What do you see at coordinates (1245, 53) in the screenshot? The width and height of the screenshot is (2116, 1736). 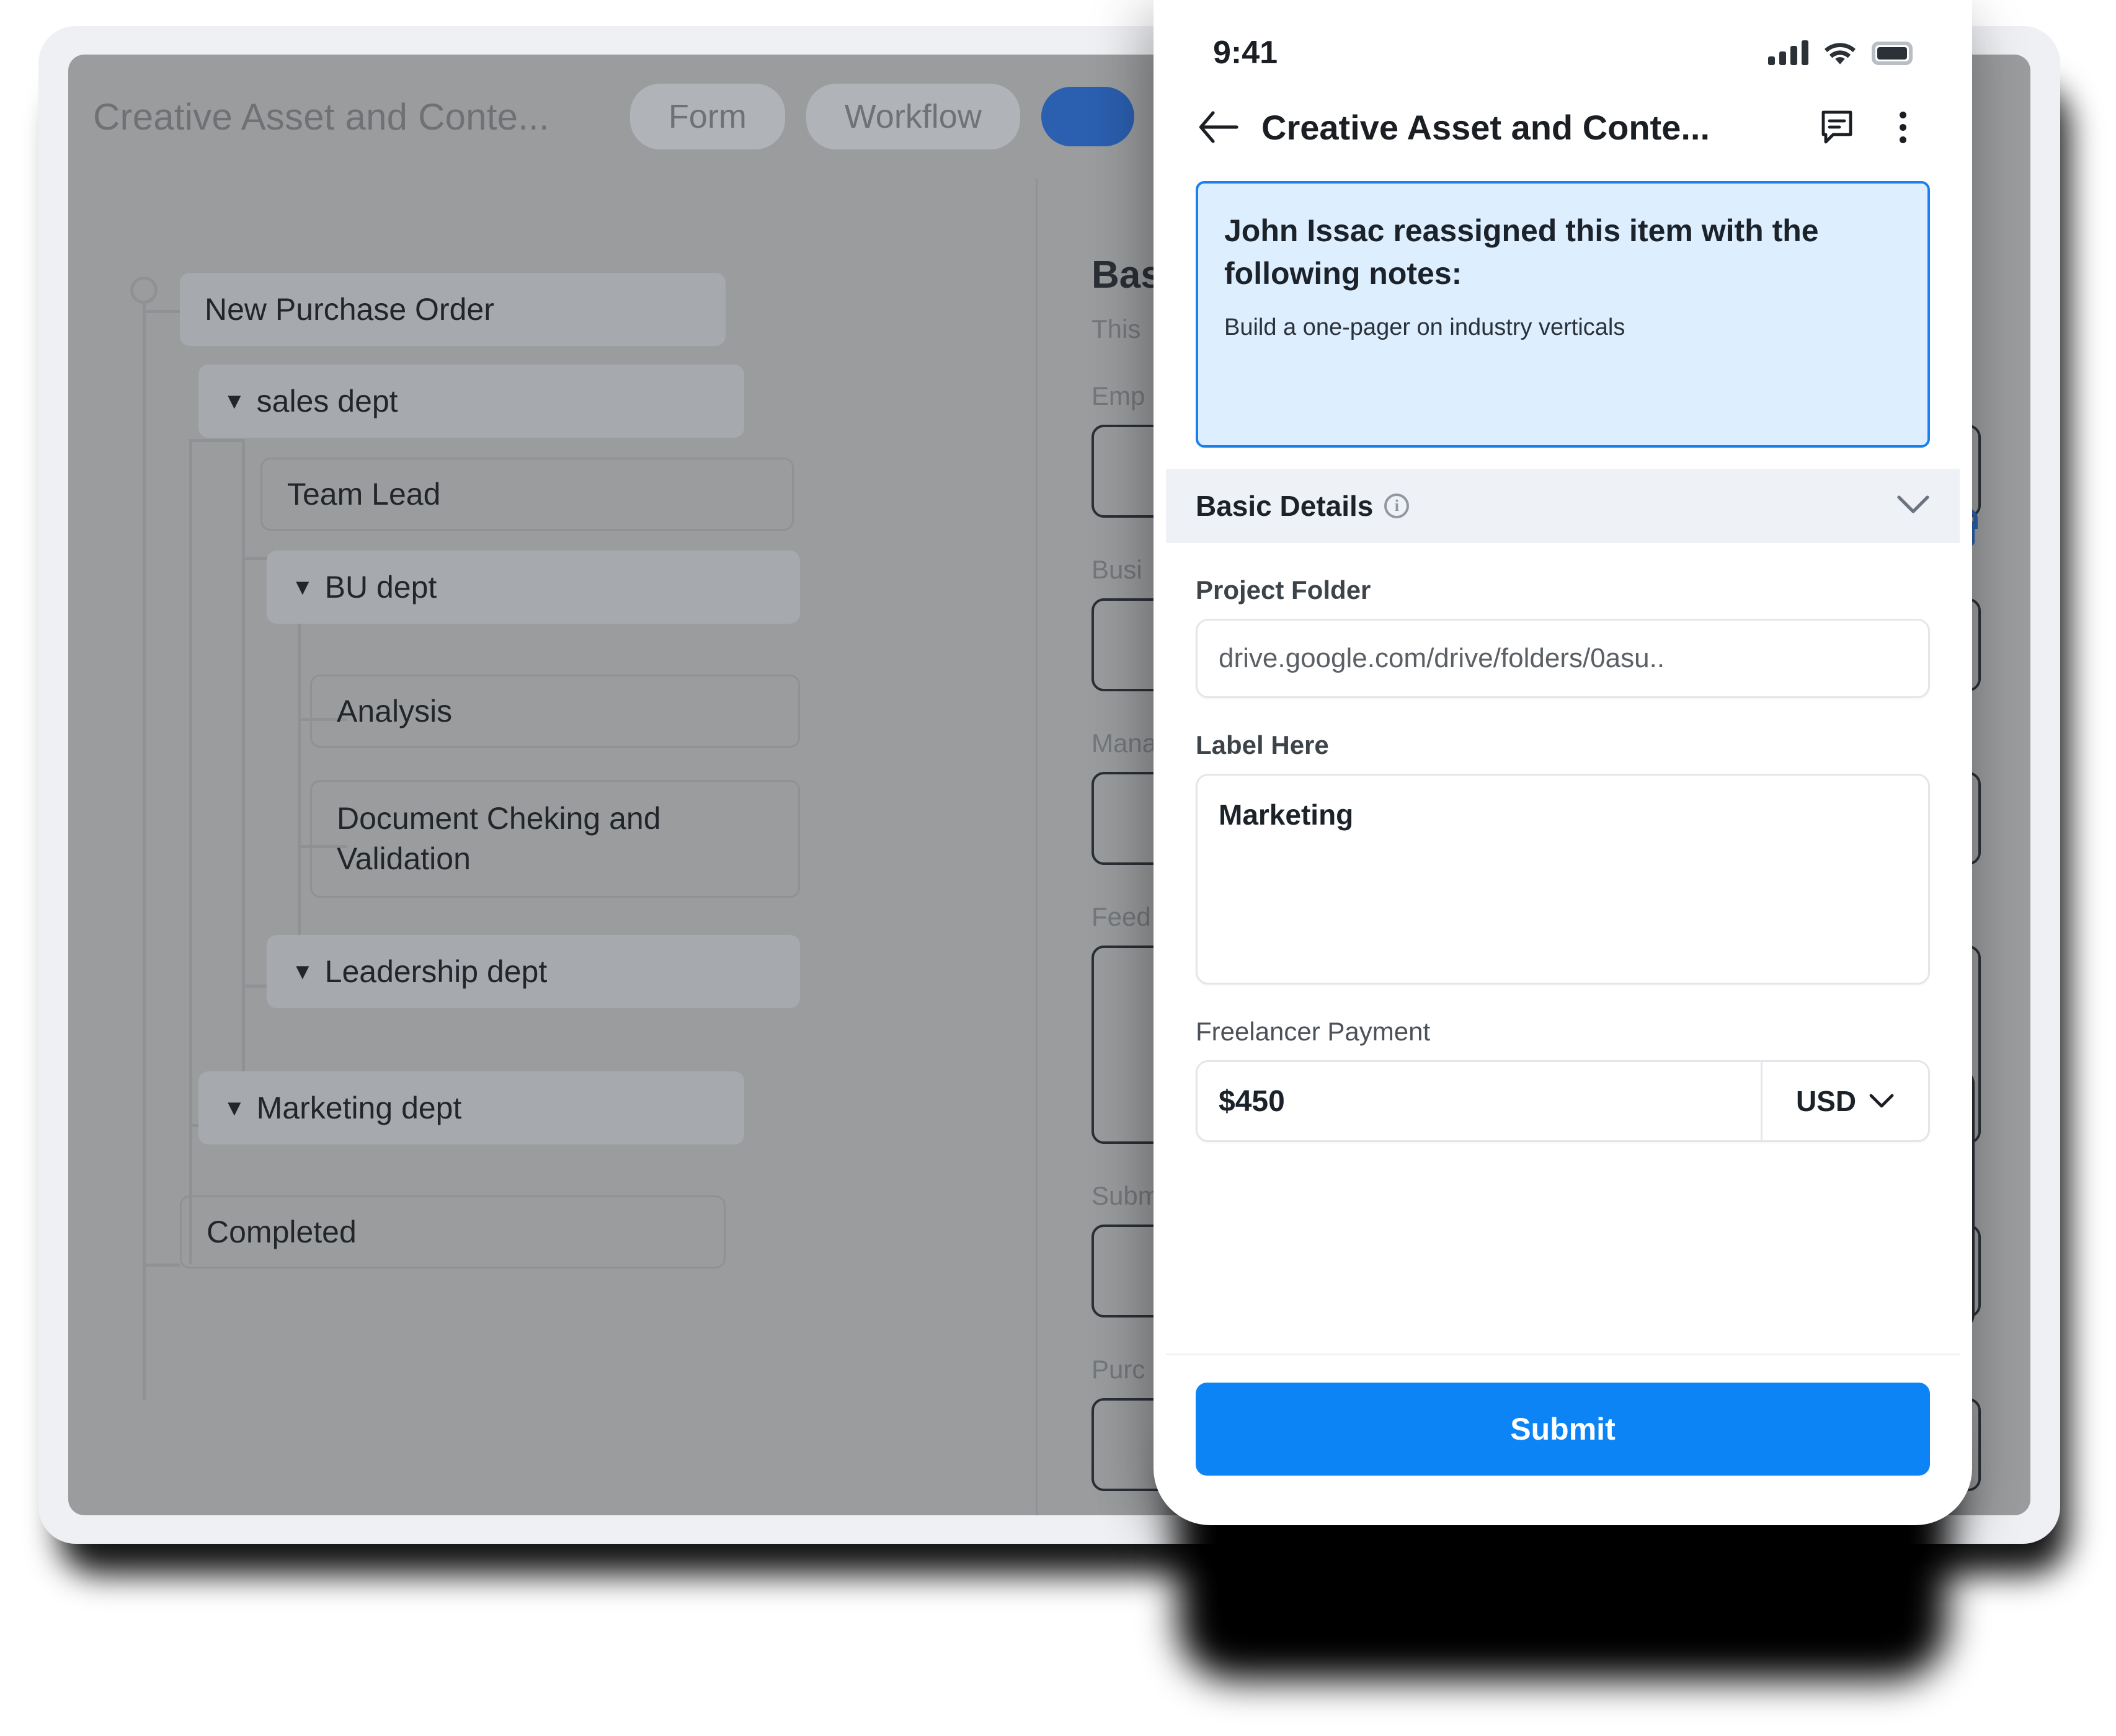 I see `status-bar-clock: 9:41` at bounding box center [1245, 53].